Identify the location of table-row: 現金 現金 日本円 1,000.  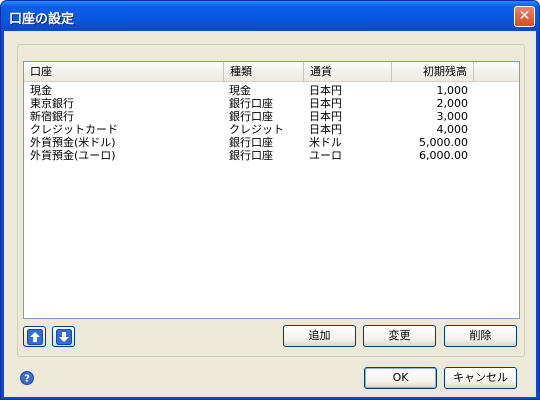
(271, 90).